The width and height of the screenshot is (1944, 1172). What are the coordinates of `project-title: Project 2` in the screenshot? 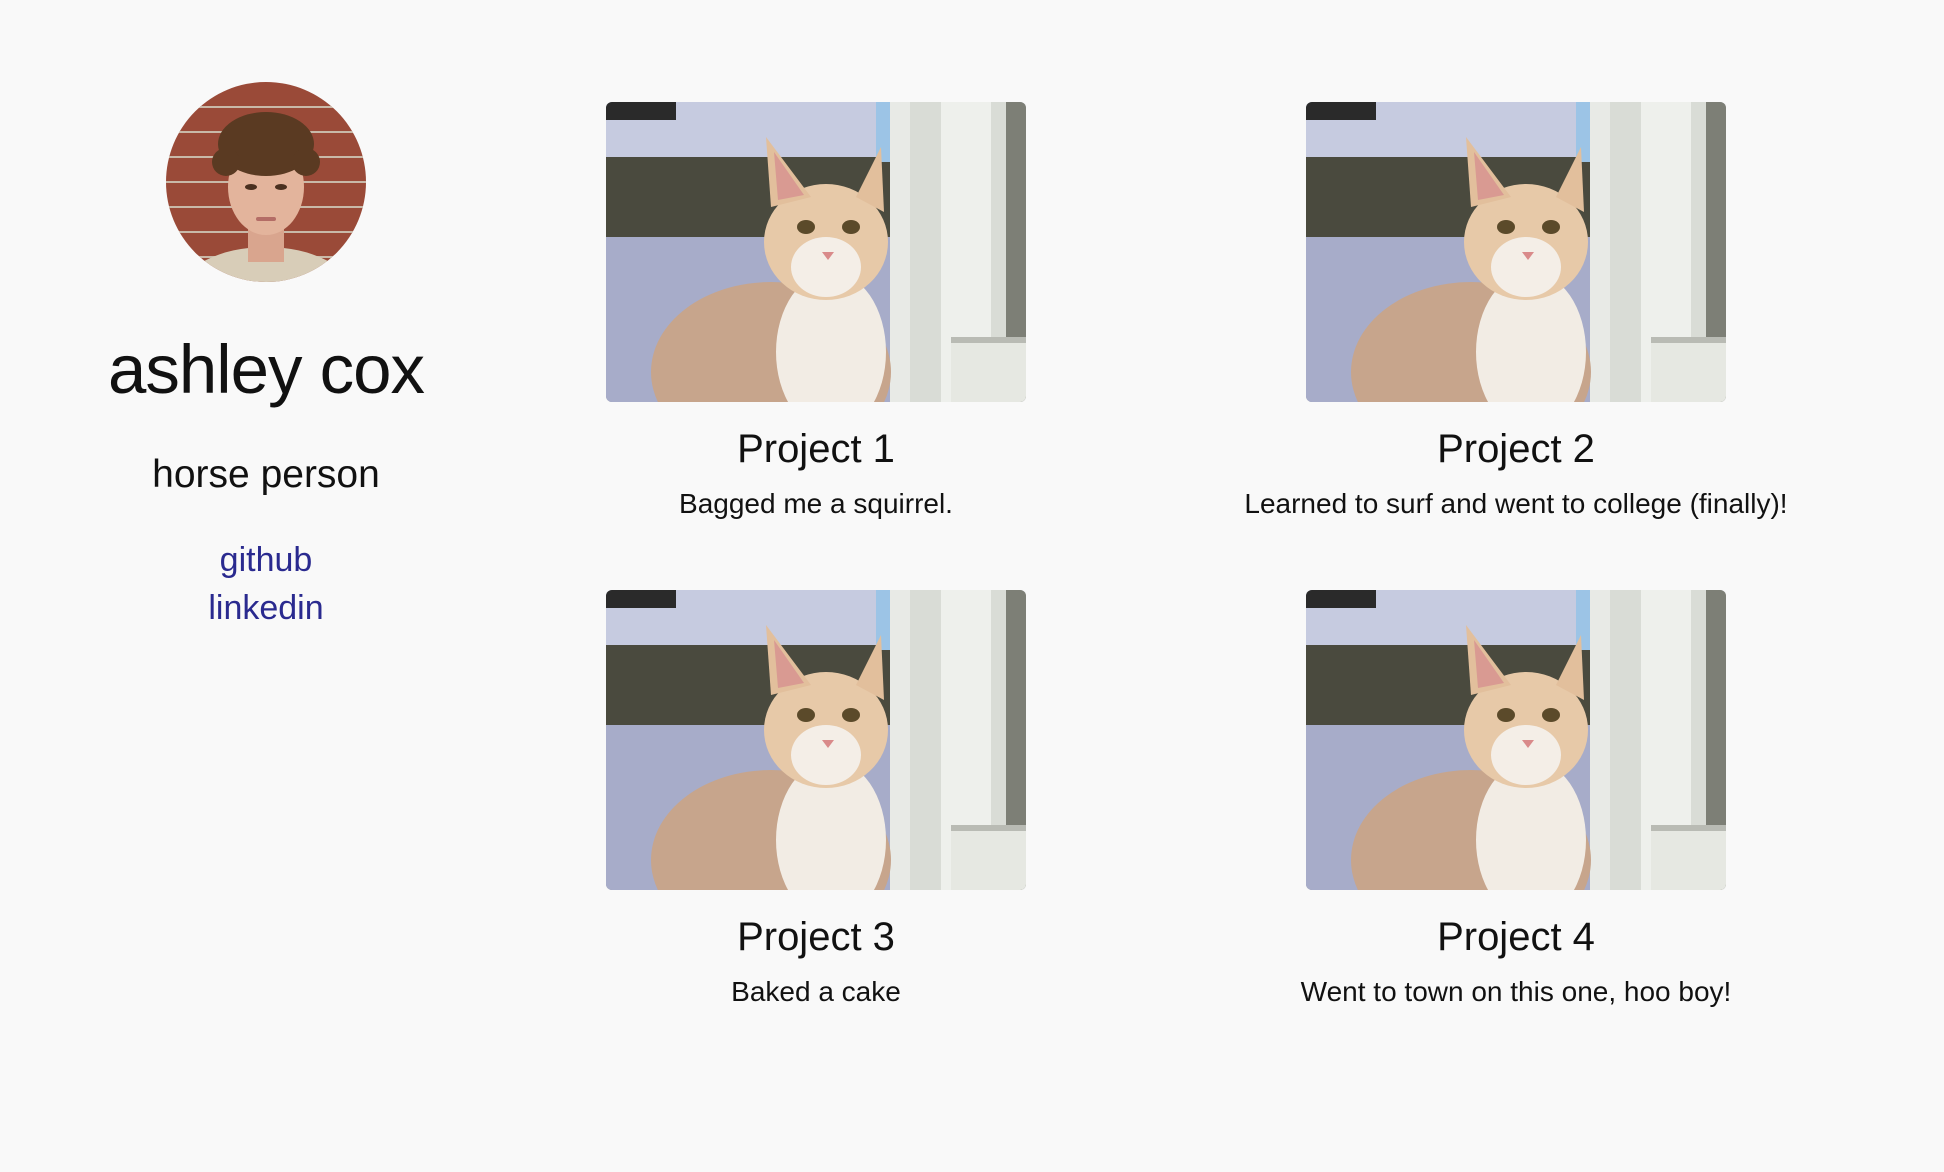 It's located at (1516, 449).